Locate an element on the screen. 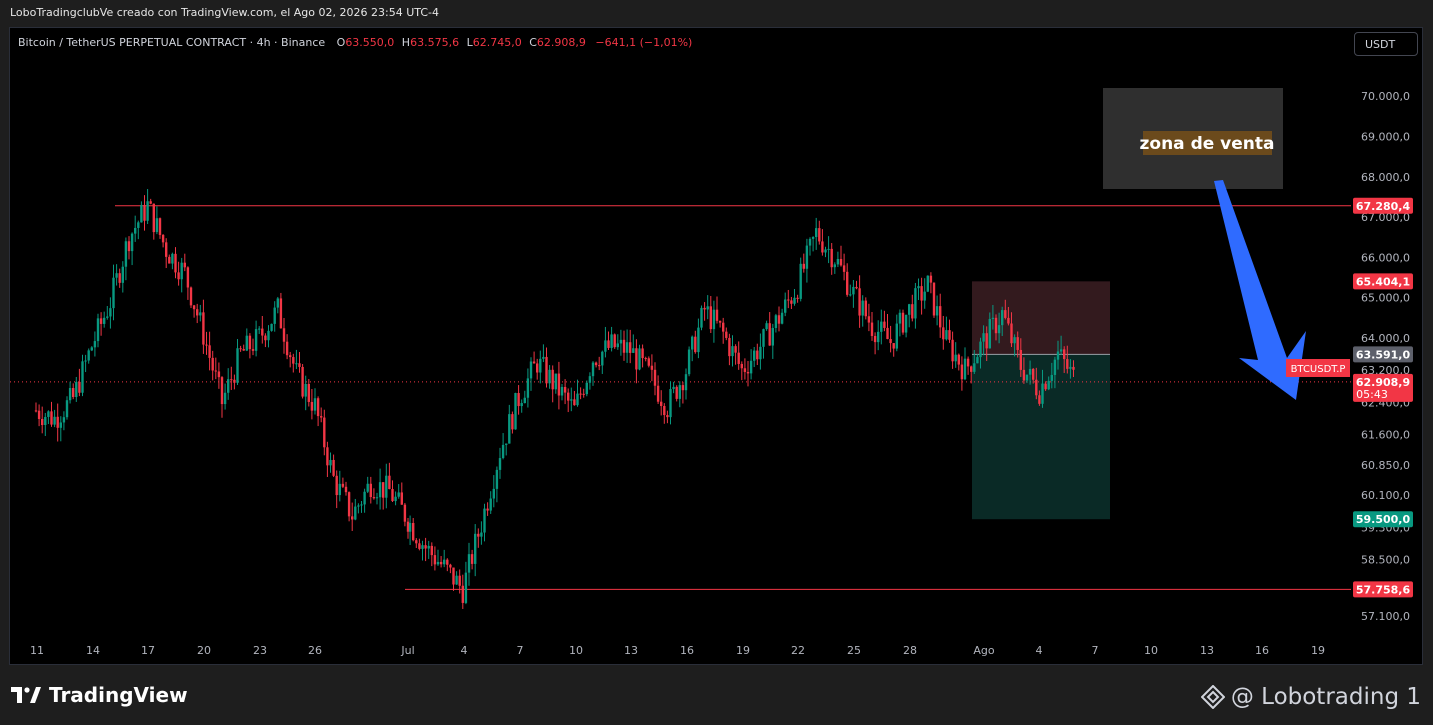  tradingview-logo: TradingView is located at coordinates (99, 695).